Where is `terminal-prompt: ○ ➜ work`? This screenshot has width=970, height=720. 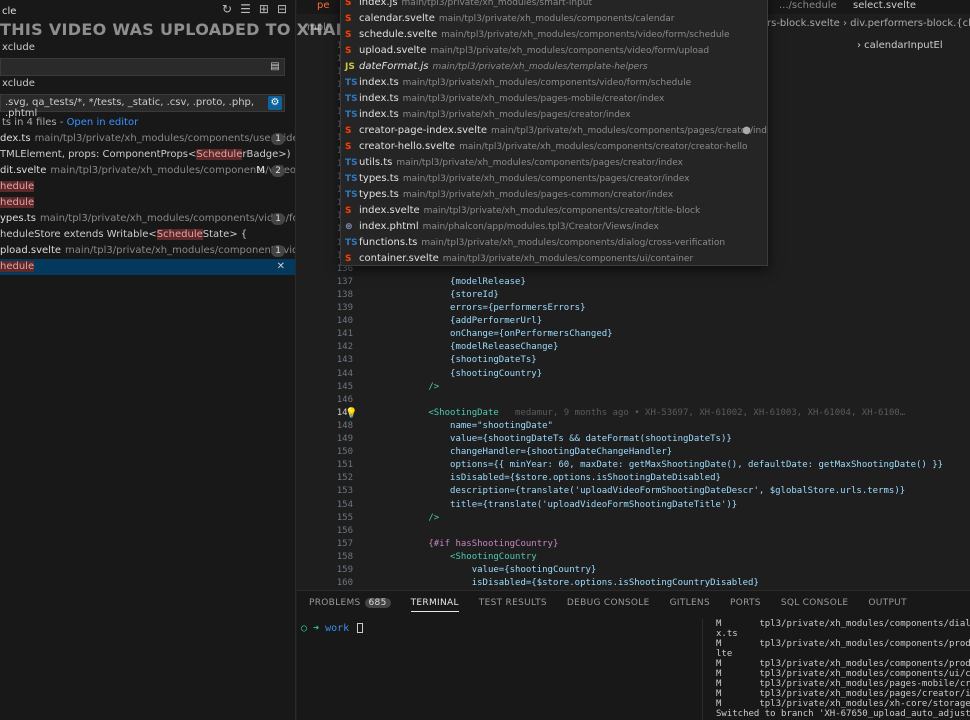 terminal-prompt: ○ ➜ work is located at coordinates (332, 628).